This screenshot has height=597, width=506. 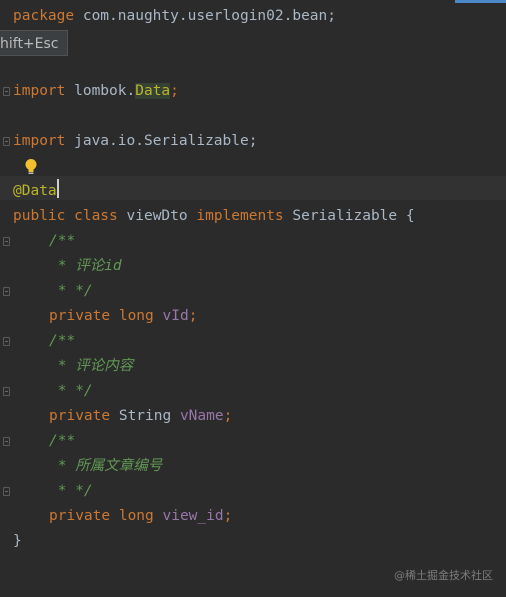 I want to click on type-string: String, so click(x=141, y=416).